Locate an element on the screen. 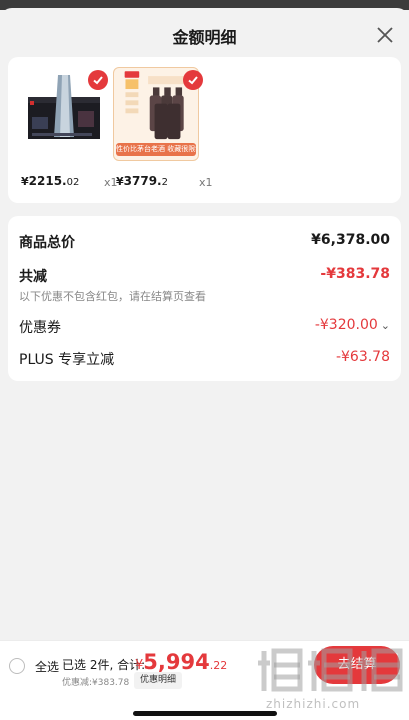 This screenshot has width=409, height=720. coupon-label: 优惠券 is located at coordinates (40, 328).